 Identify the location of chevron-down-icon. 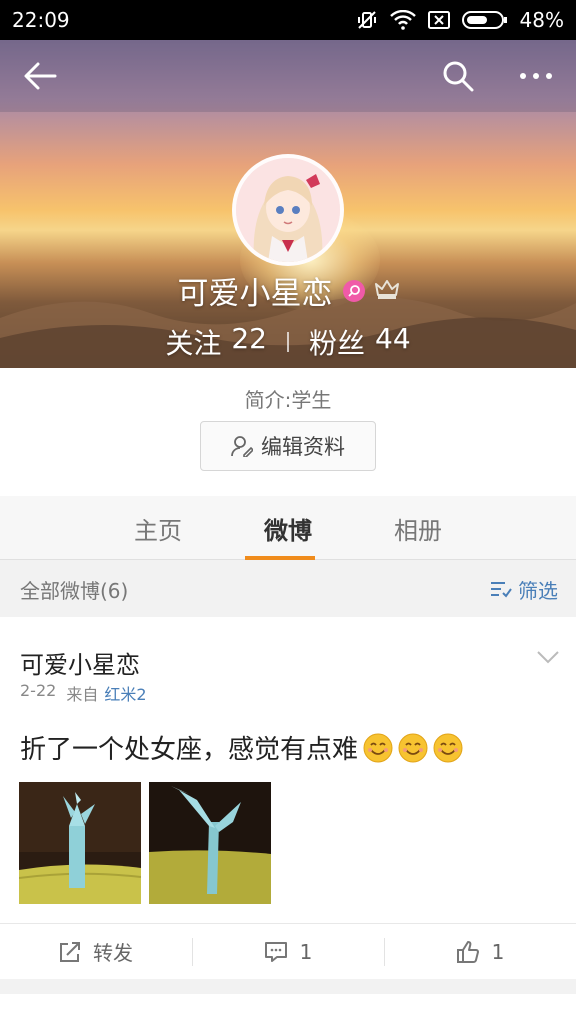
(548, 657).